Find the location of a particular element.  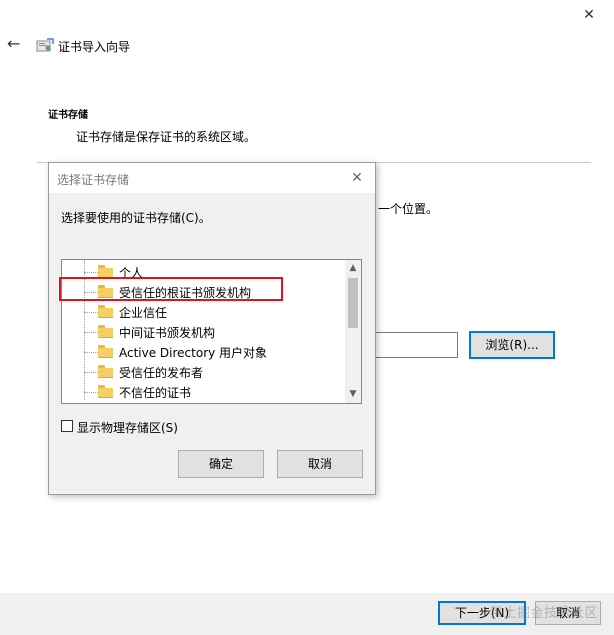

back-arrow-icon: ← is located at coordinates (15, 44).